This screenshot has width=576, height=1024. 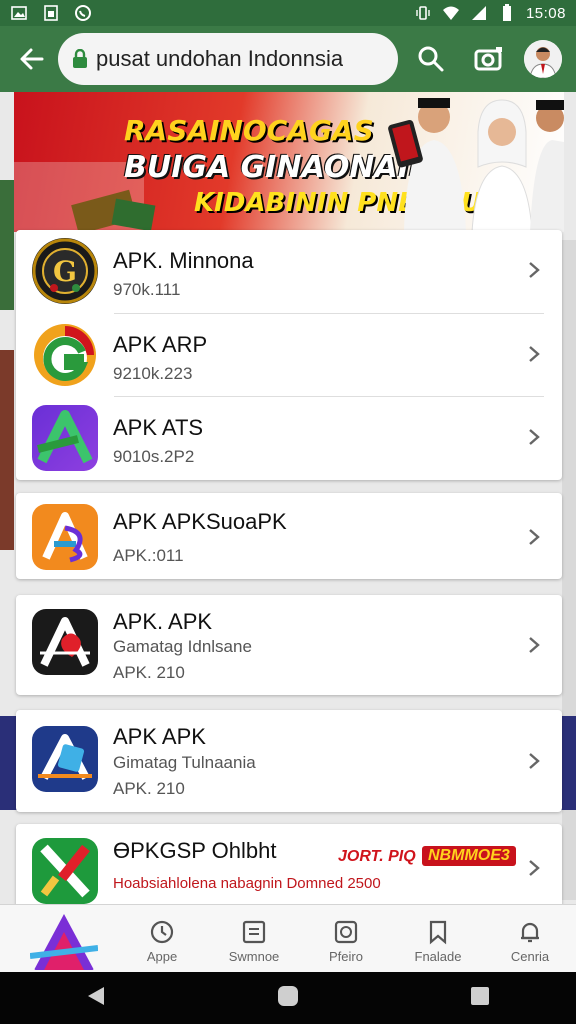 I want to click on list-item: APK ARP 9210k.223, so click(x=289, y=355).